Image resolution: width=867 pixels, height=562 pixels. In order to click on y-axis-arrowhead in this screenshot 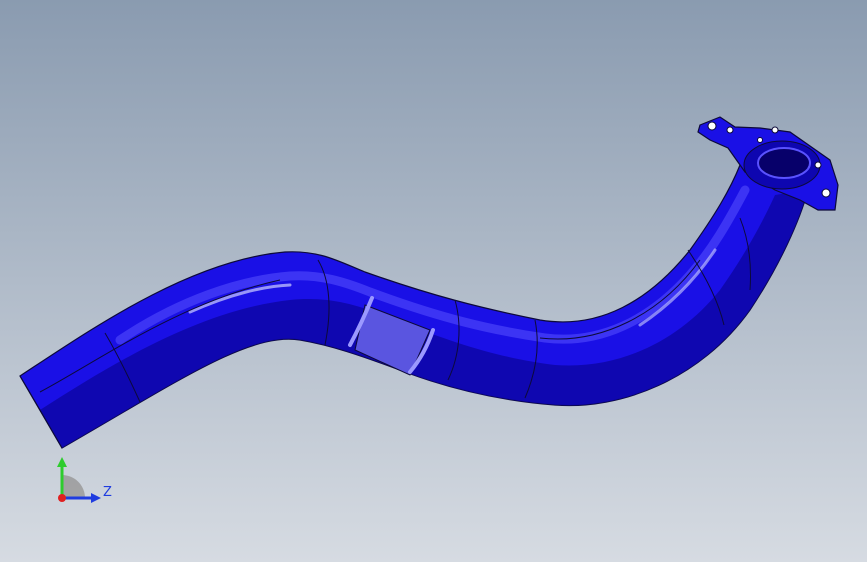, I will do `click(62, 462)`.